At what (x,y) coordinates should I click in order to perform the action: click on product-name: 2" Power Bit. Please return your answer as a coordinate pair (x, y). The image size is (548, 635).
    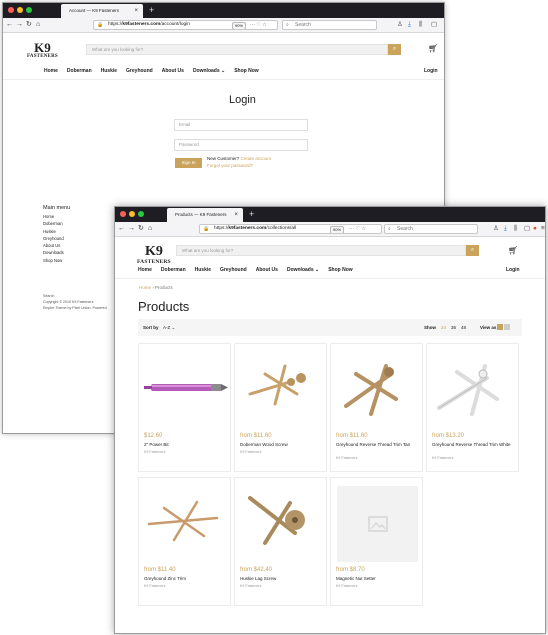
    Looking at the image, I should click on (184, 445).